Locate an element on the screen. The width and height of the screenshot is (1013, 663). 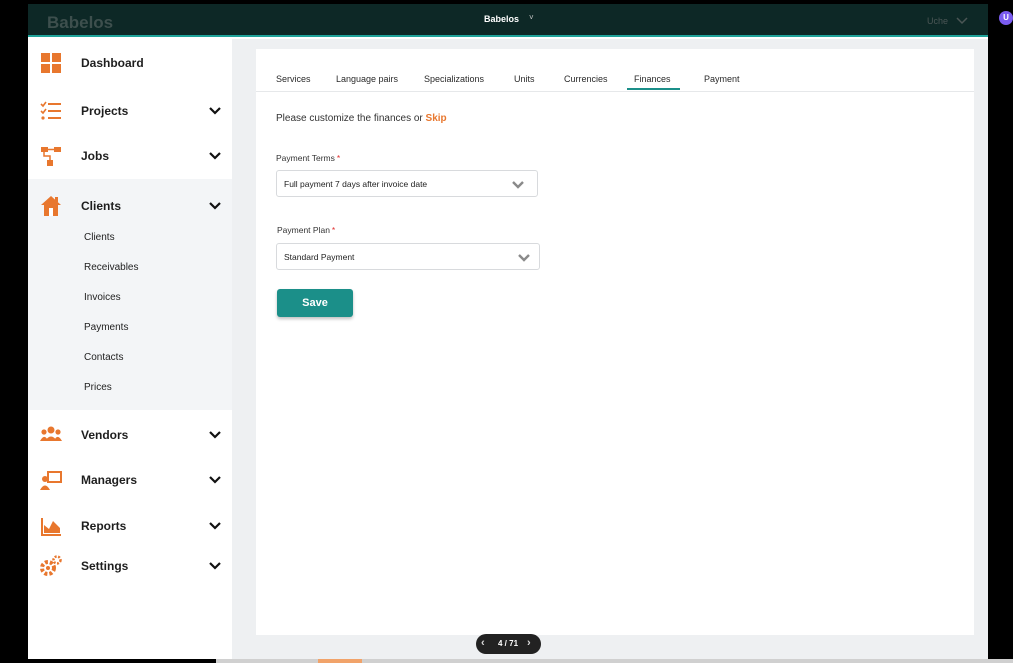
user-menu-name: Uche is located at coordinates (937, 21).